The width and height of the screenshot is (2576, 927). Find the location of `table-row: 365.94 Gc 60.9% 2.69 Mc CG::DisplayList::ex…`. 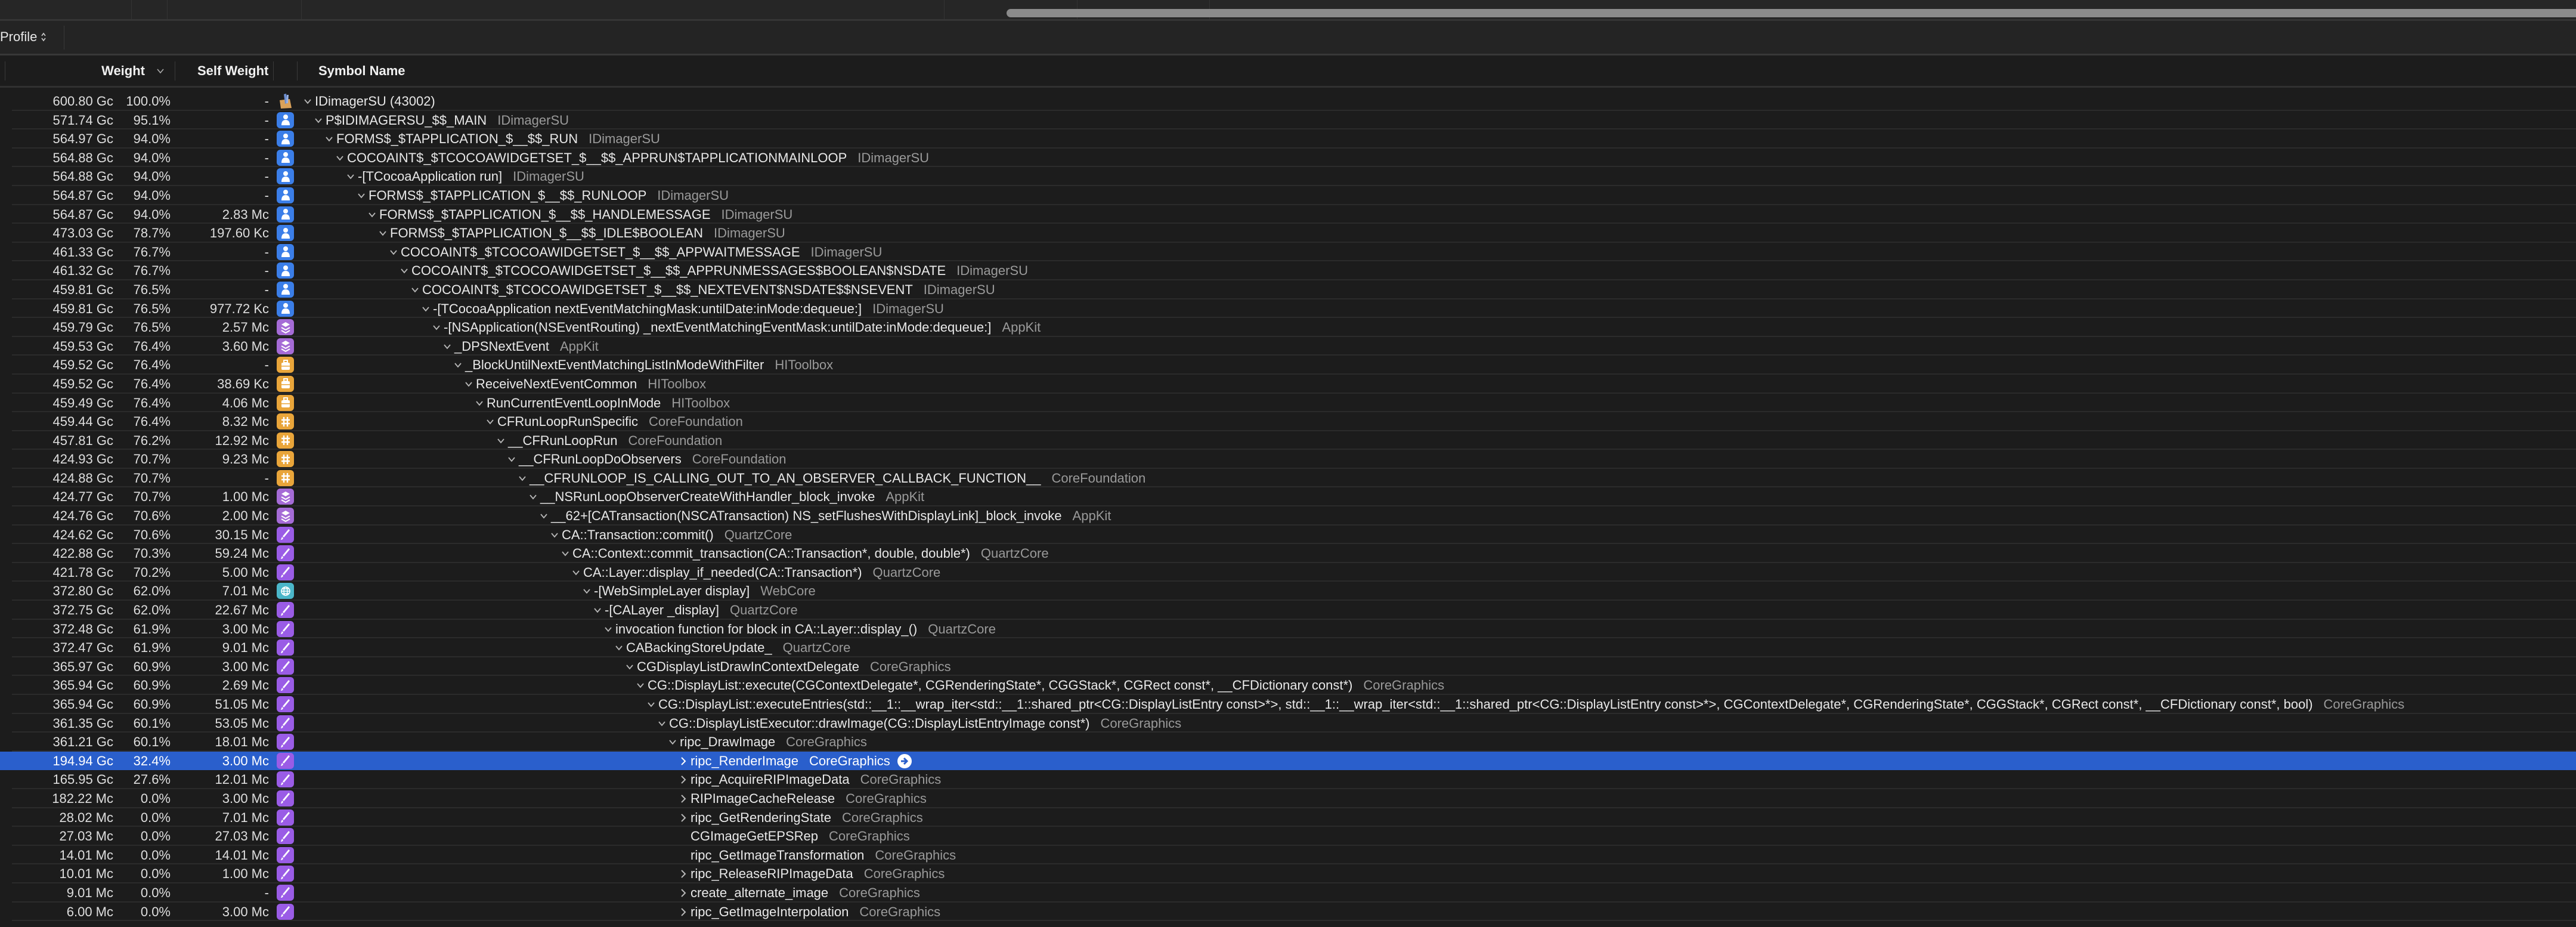

table-row: 365.94 Gc 60.9% 2.69 Mc CG::DisplayList::ex… is located at coordinates (1288, 685).